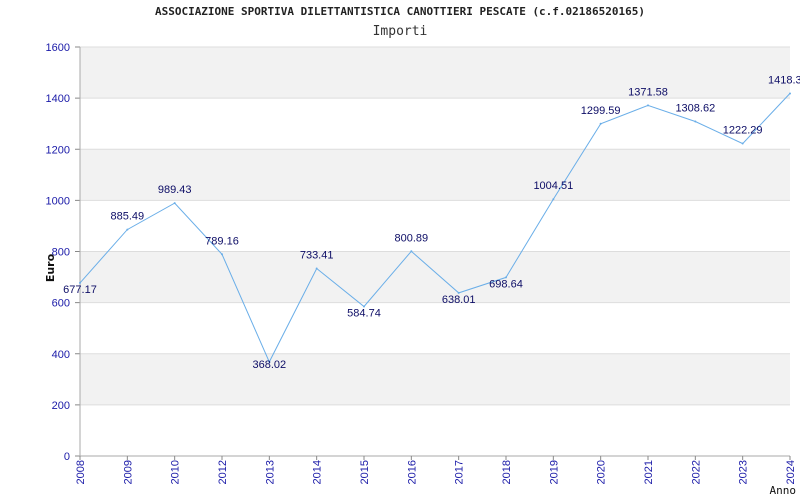 This screenshot has height=500, width=800. What do you see at coordinates (58, 252) in the screenshot?
I see `y-tick-labels: 02004006008001000120014001600` at bounding box center [58, 252].